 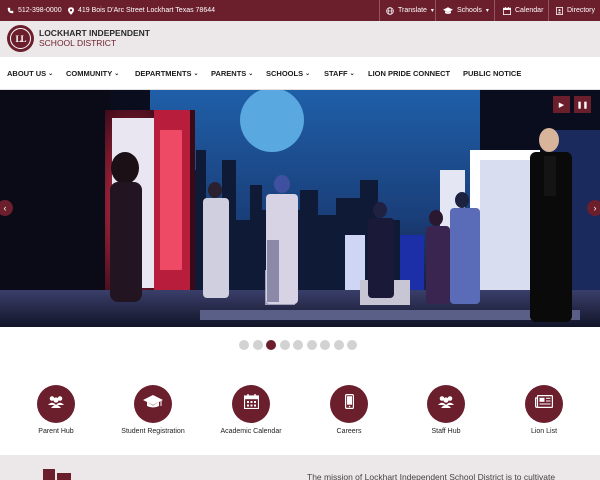 I want to click on nav-item-label: STAFF, so click(x=336, y=73).